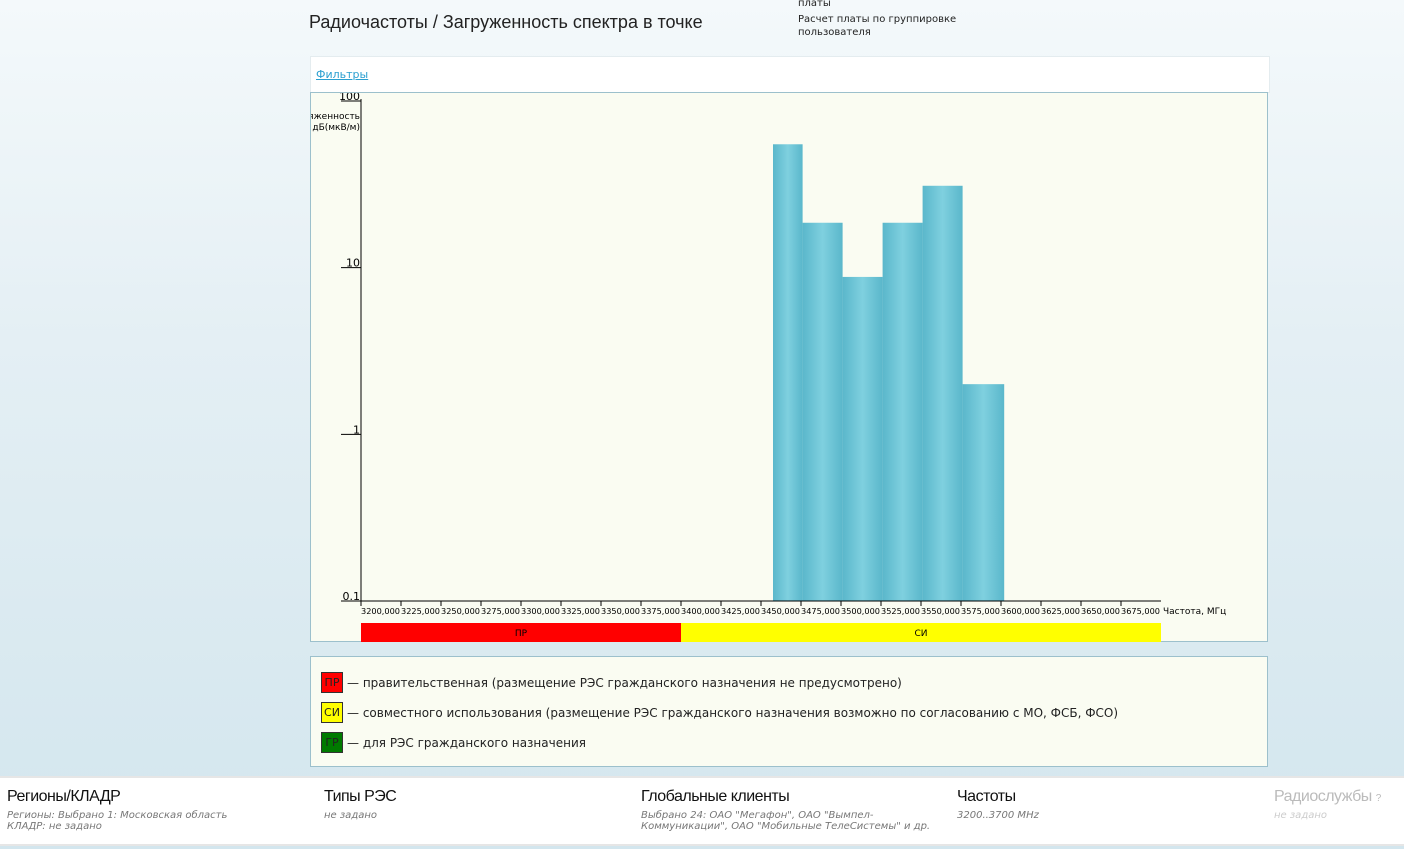  What do you see at coordinates (790, 74) in the screenshot?
I see `filters-panel: Фильтры` at bounding box center [790, 74].